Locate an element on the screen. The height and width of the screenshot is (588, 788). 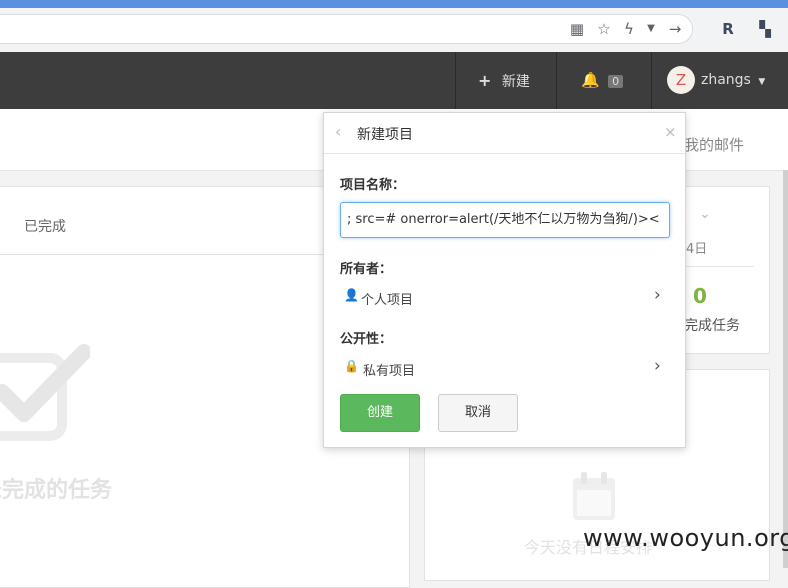
extension-icon: R is located at coordinates (728, 29).